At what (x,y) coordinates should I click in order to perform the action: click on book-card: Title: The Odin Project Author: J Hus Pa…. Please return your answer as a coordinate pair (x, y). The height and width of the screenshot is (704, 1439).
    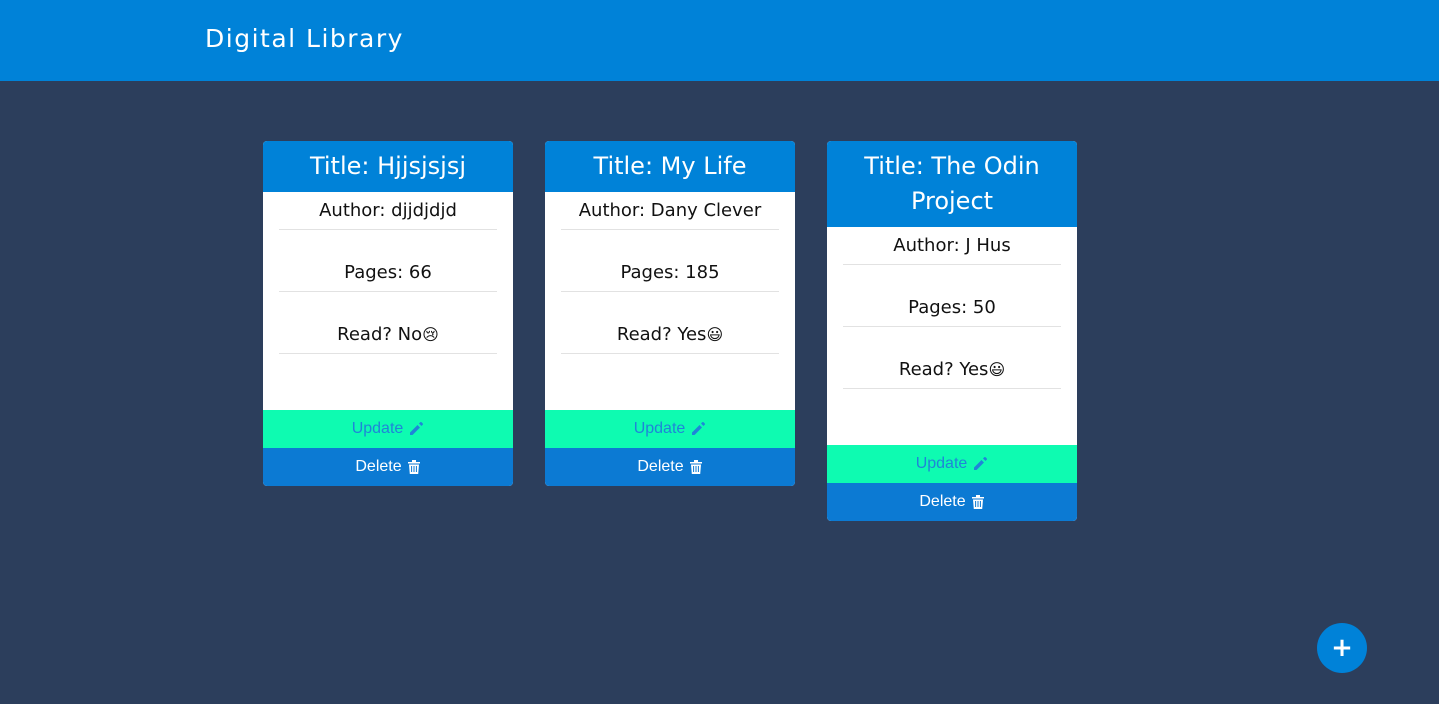
    Looking at the image, I should click on (952, 331).